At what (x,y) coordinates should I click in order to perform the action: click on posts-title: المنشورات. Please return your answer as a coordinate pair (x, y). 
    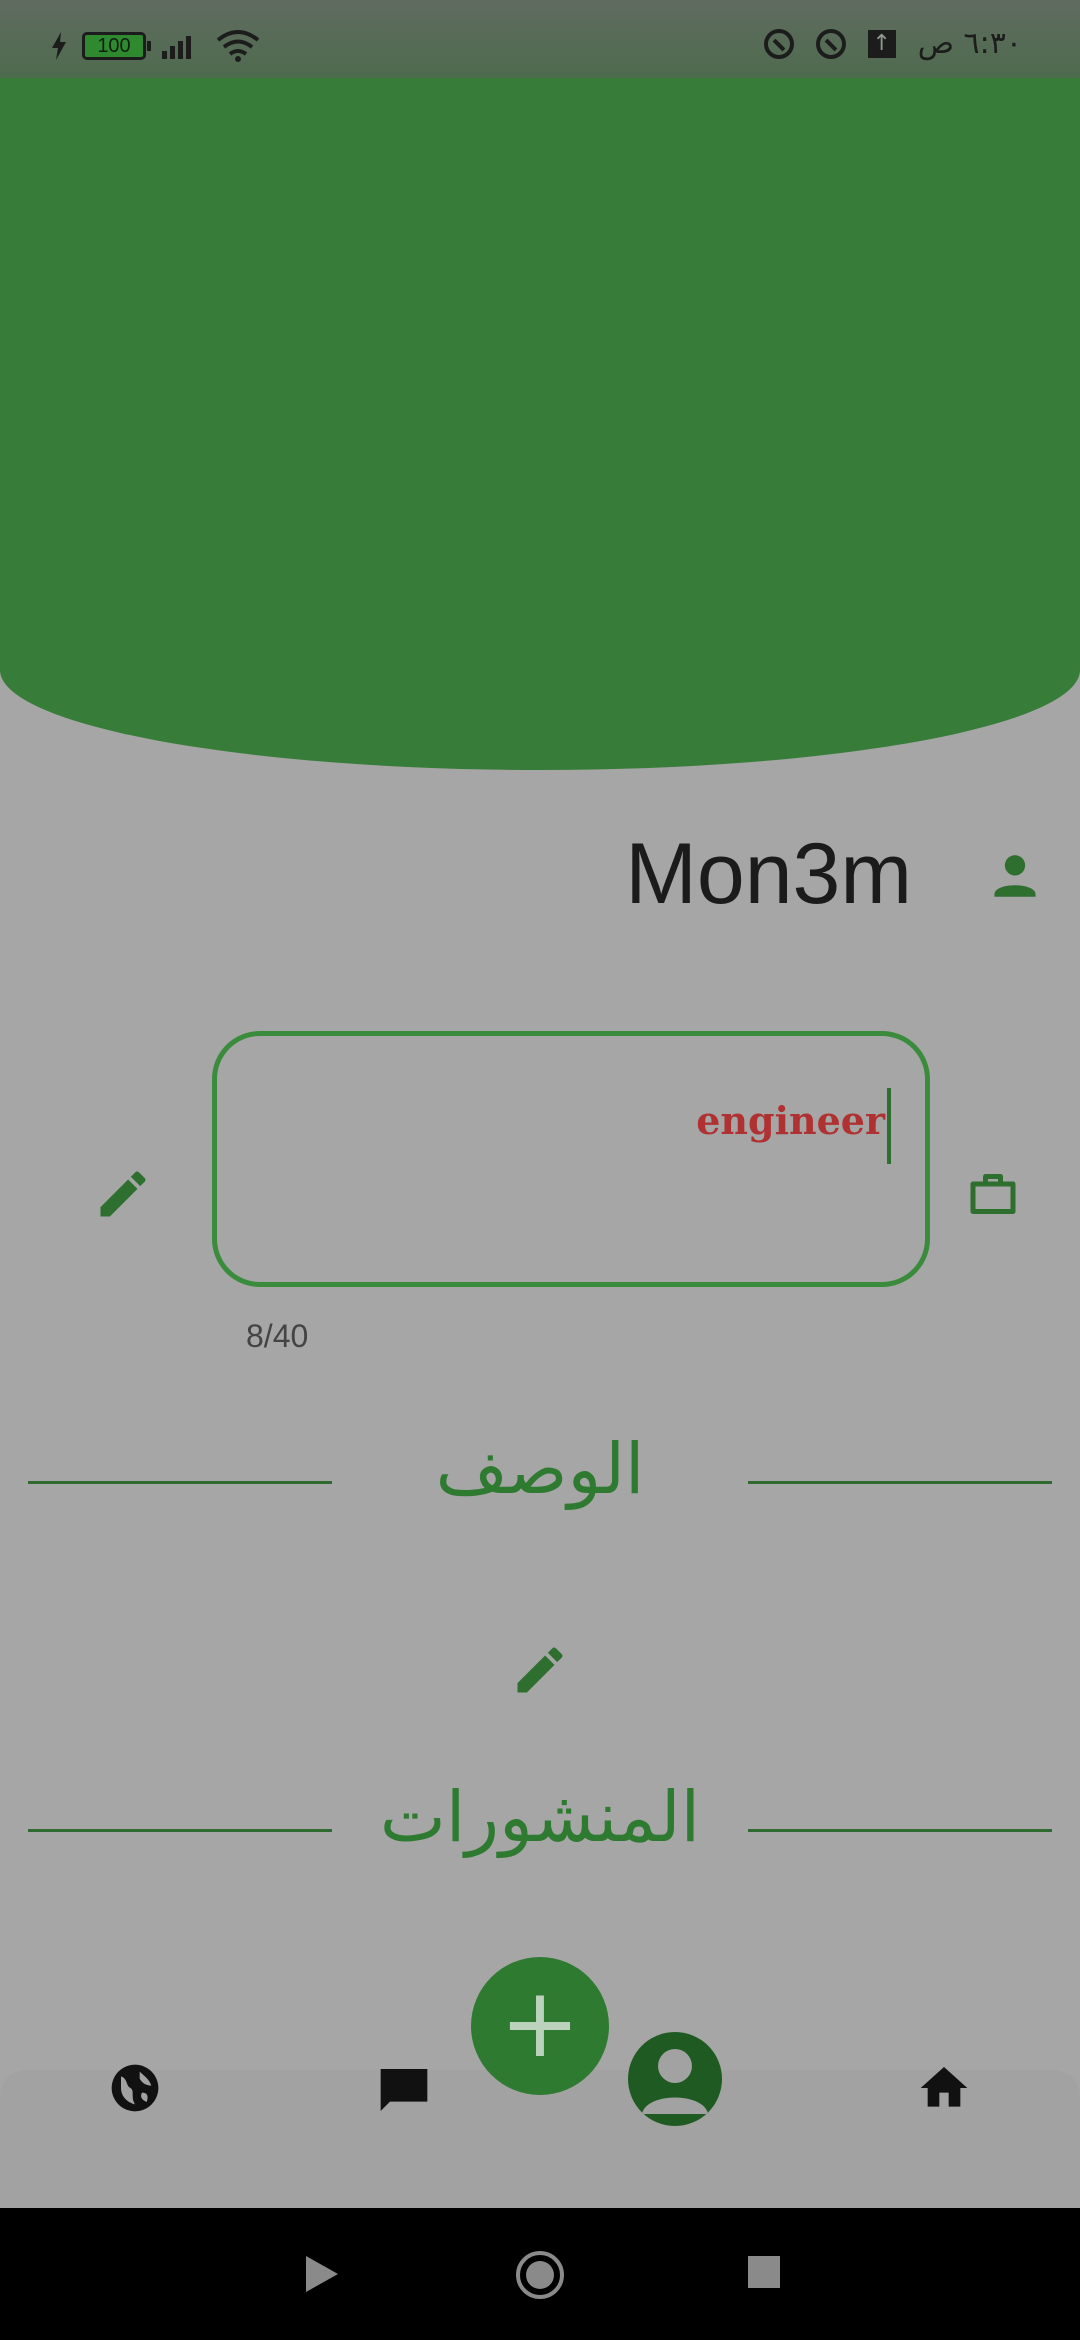
    Looking at the image, I should click on (540, 1817).